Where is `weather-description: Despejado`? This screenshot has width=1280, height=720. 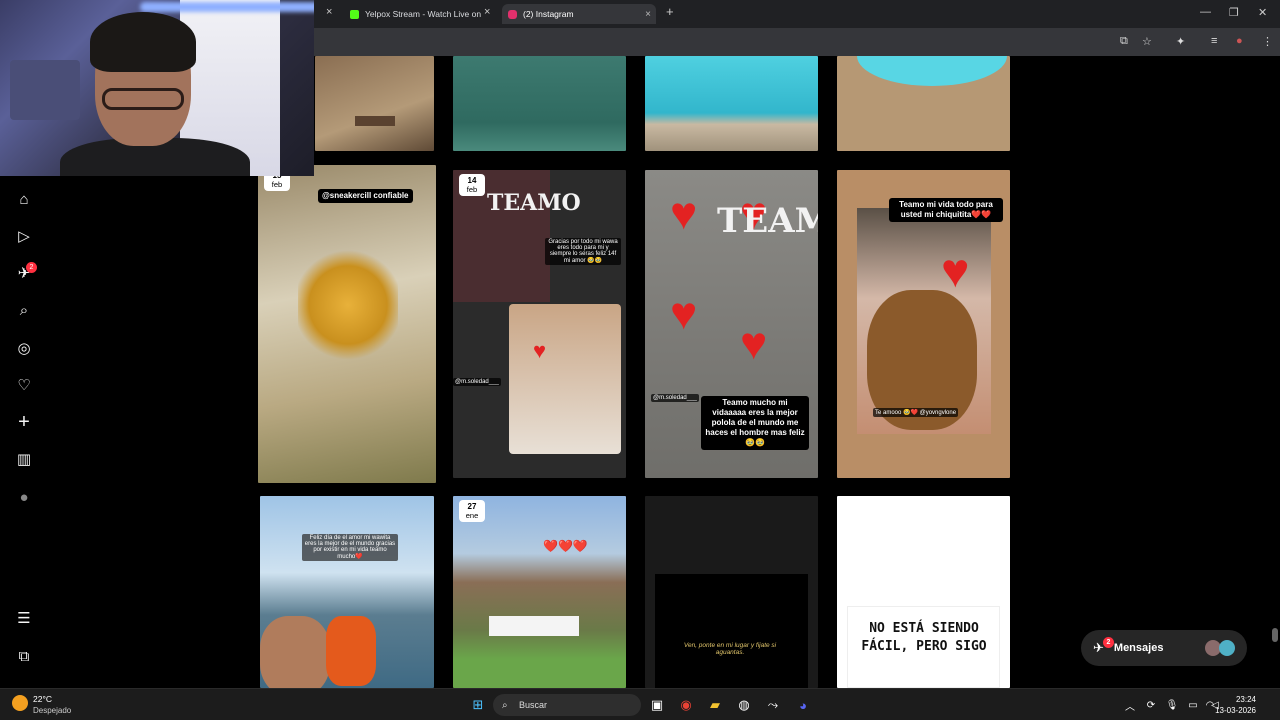
weather-description: Despejado is located at coordinates (52, 710).